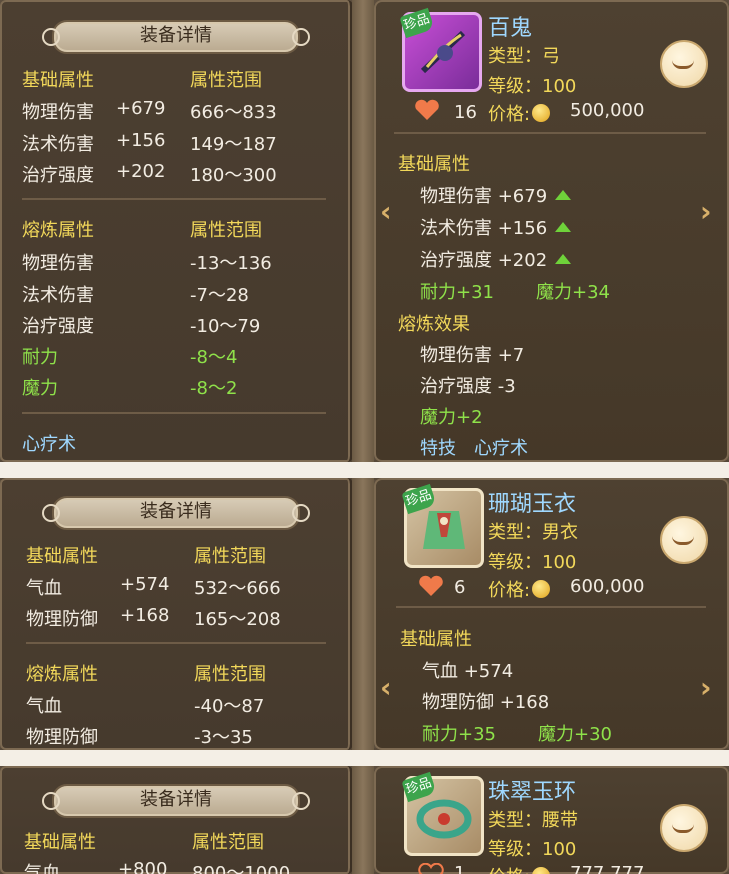 This screenshot has height=874, width=729. What do you see at coordinates (486, 702) in the screenshot?
I see `base-stat: 物理防御 +168` at bounding box center [486, 702].